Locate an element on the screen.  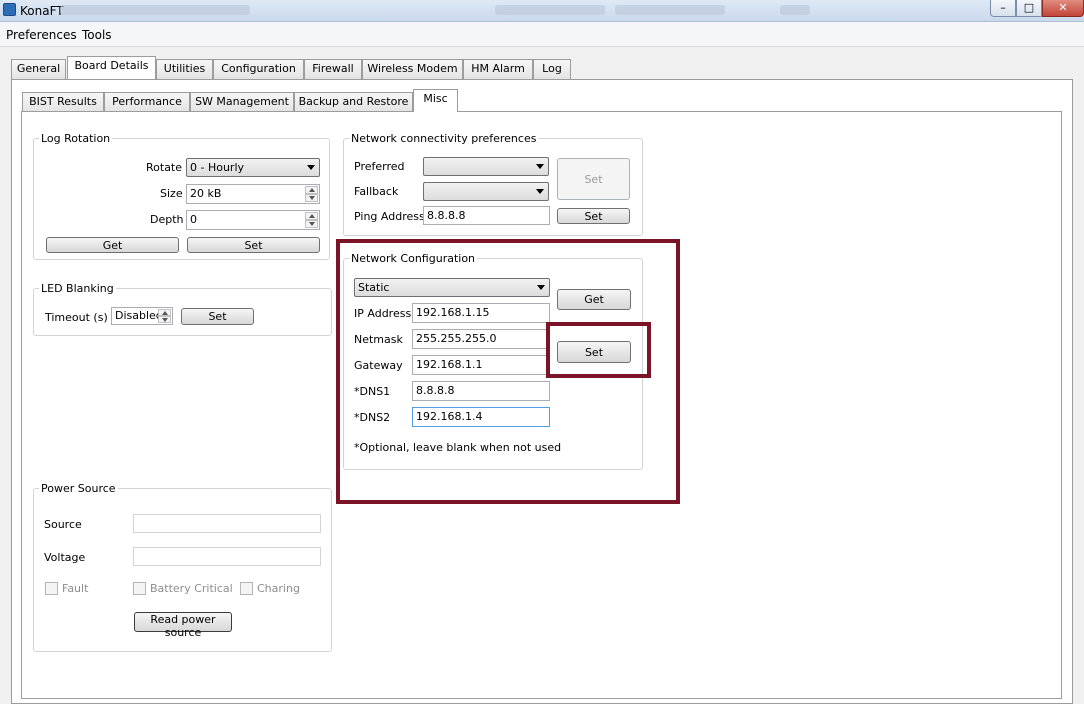
tab-hm-alarm: HM Alarm is located at coordinates (498, 69).